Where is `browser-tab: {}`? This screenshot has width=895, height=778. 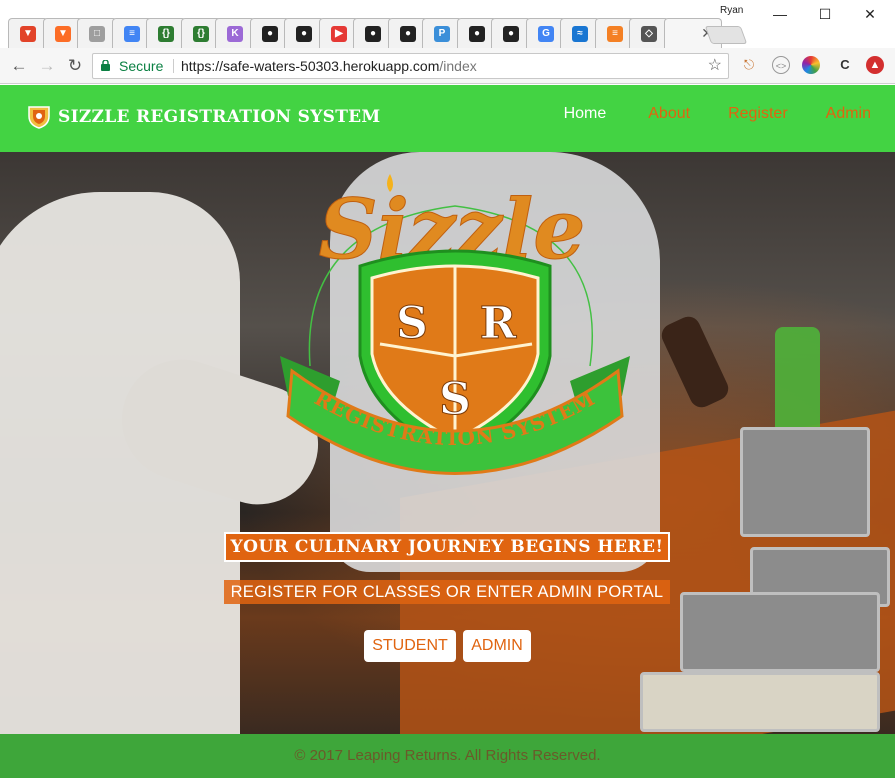 browser-tab: {} is located at coordinates (166, 33).